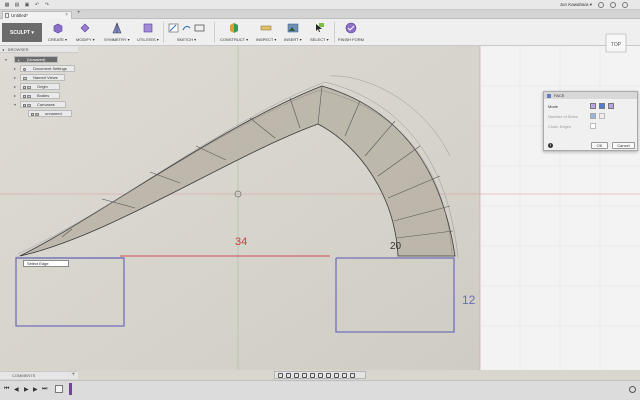  I want to click on select-group: SELECT ▾, so click(319, 32).